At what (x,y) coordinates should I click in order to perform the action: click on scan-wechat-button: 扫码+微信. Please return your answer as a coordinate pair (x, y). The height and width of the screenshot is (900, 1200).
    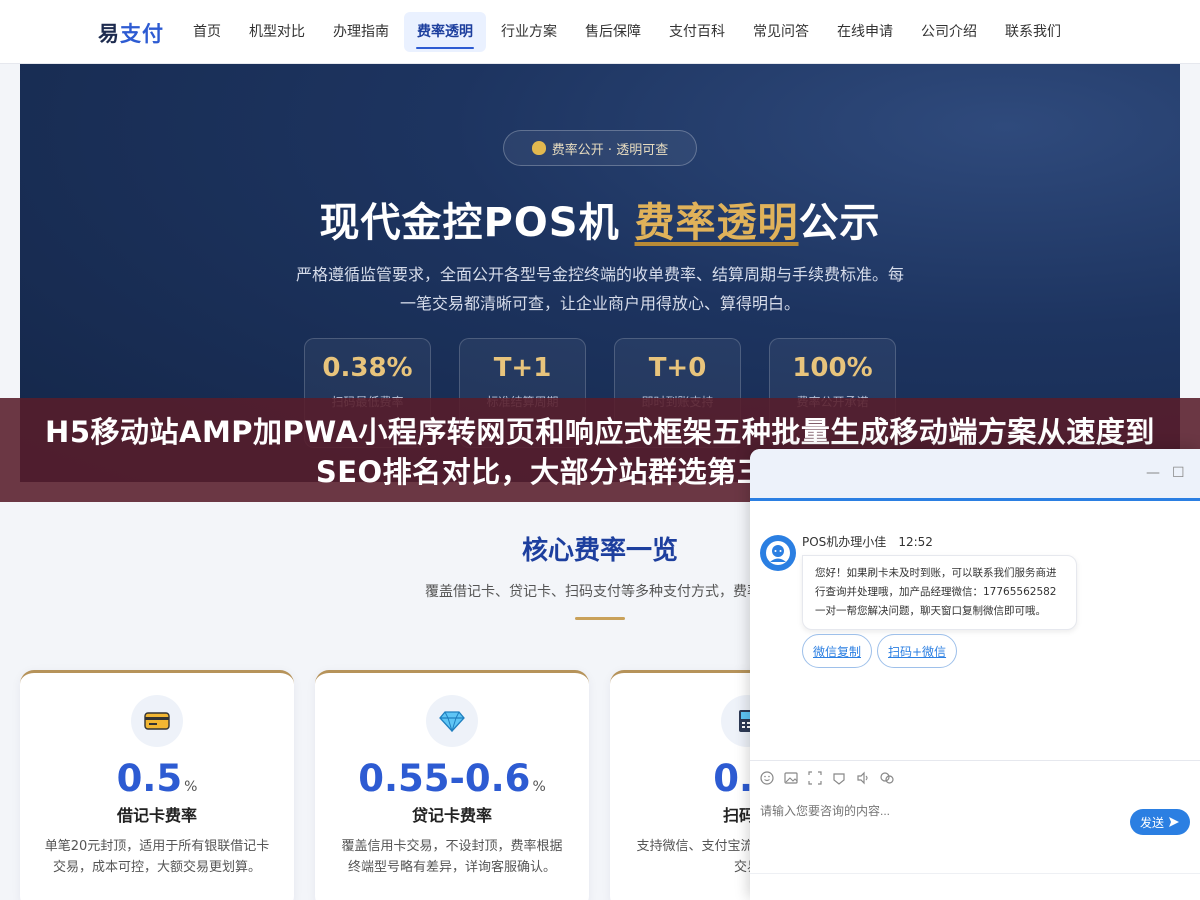
    Looking at the image, I should click on (917, 651).